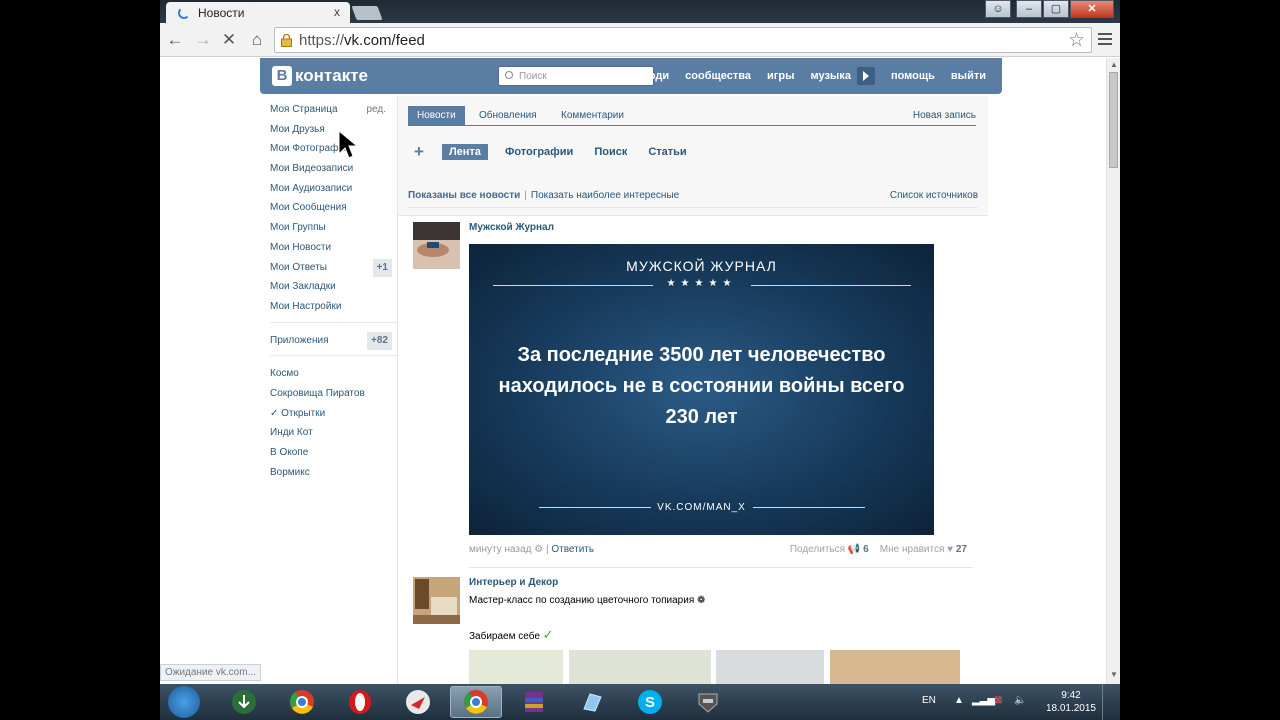  Describe the element at coordinates (302, 702) in the screenshot. I see `chrome-app-icon` at that location.